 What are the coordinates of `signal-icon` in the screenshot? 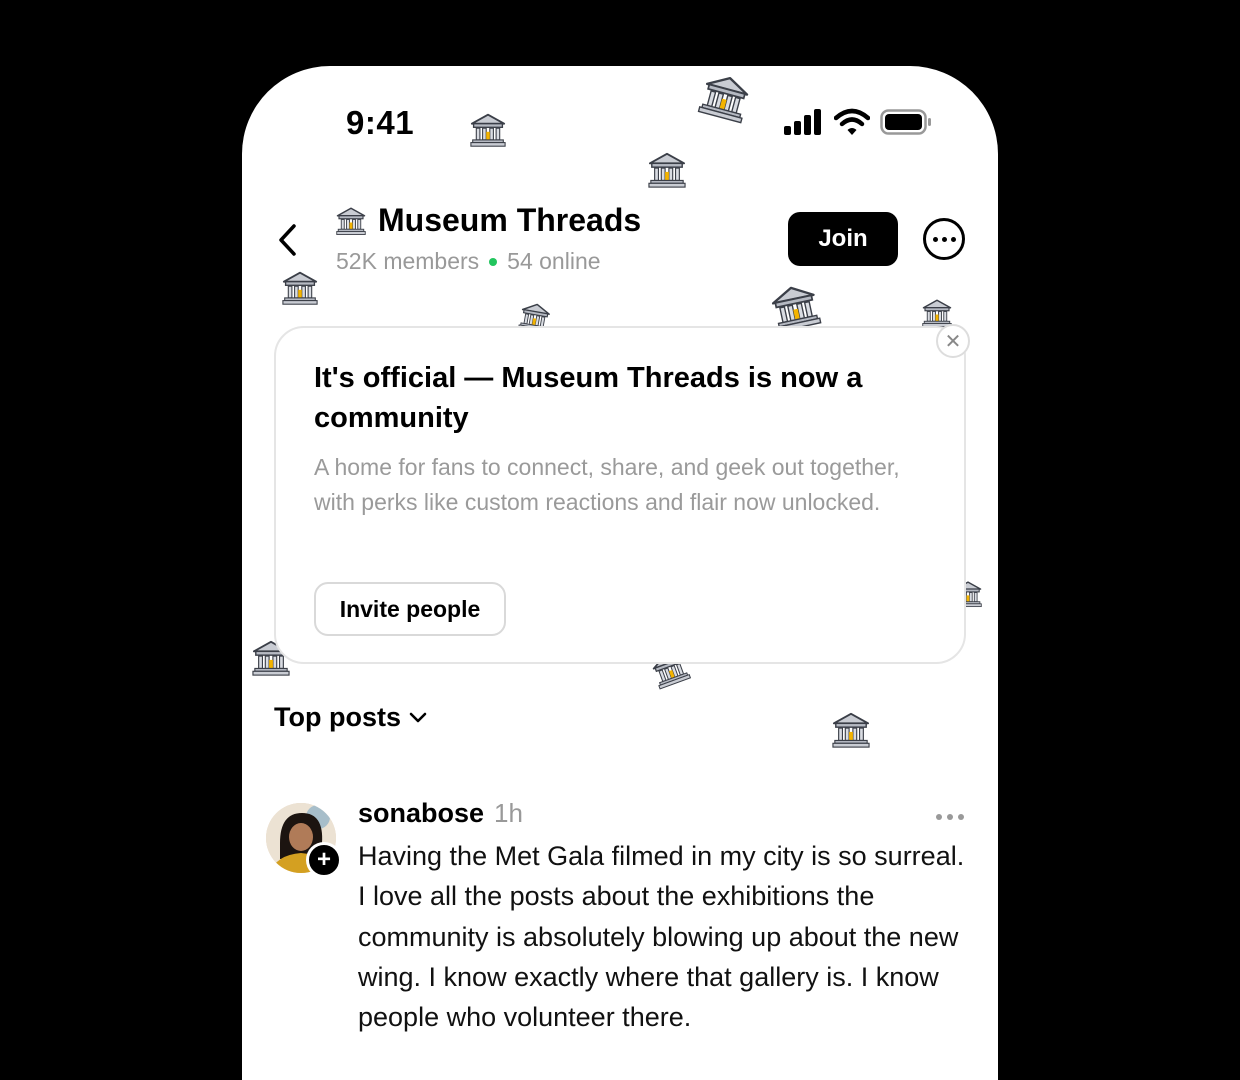 It's located at (802, 122).